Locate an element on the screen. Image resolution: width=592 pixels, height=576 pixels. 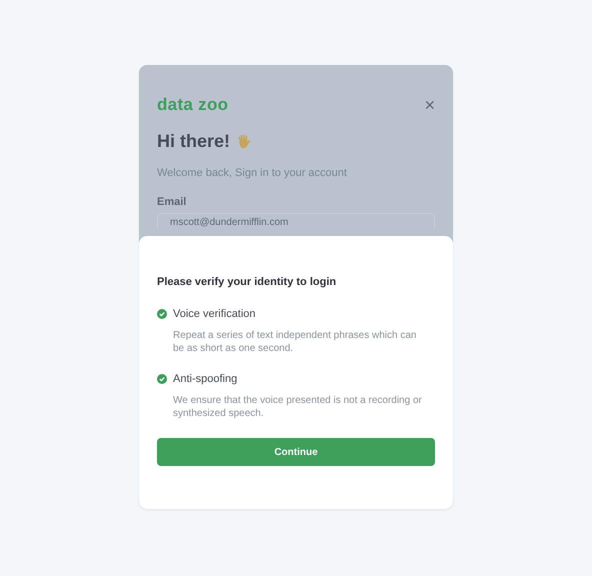
feature-description: Repeat a series of text independent phrases which can be as short as one second. is located at coordinates (295, 342).